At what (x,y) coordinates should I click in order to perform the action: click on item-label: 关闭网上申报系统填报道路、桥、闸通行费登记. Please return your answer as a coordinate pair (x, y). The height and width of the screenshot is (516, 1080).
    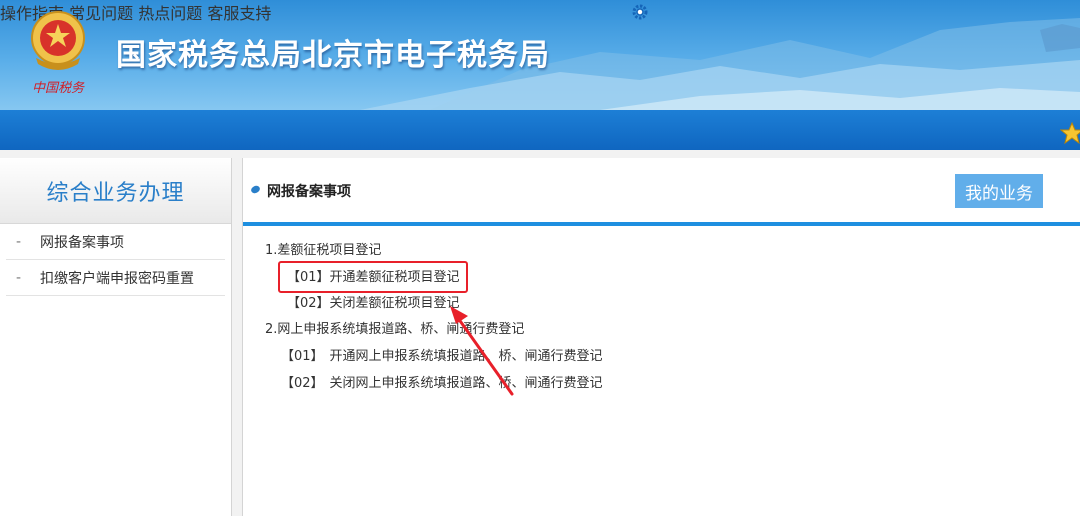
    Looking at the image, I should click on (466, 383).